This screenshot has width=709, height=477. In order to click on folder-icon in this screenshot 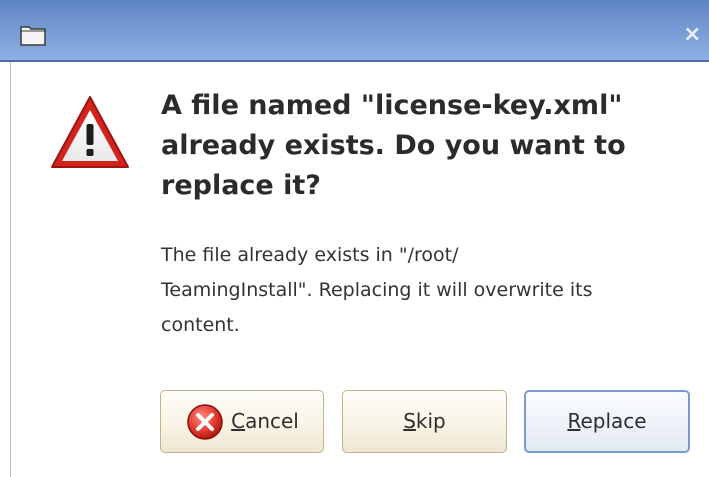, I will do `click(33, 36)`.